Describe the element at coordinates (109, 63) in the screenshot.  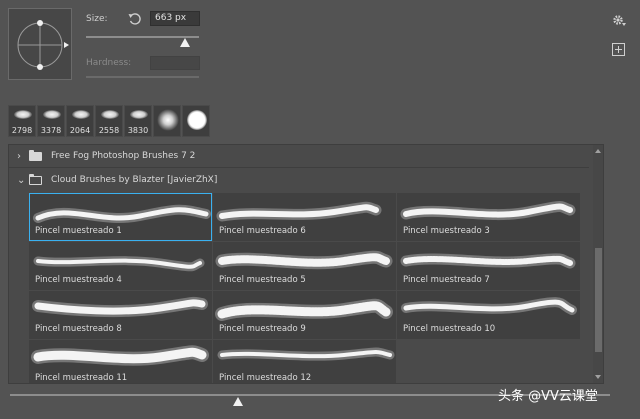
I see `hardness-label: Hardness:` at that location.